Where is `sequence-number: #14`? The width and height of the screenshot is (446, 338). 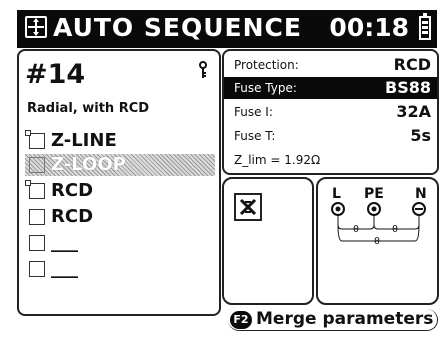
sequence-number: #14 is located at coordinates (55, 74).